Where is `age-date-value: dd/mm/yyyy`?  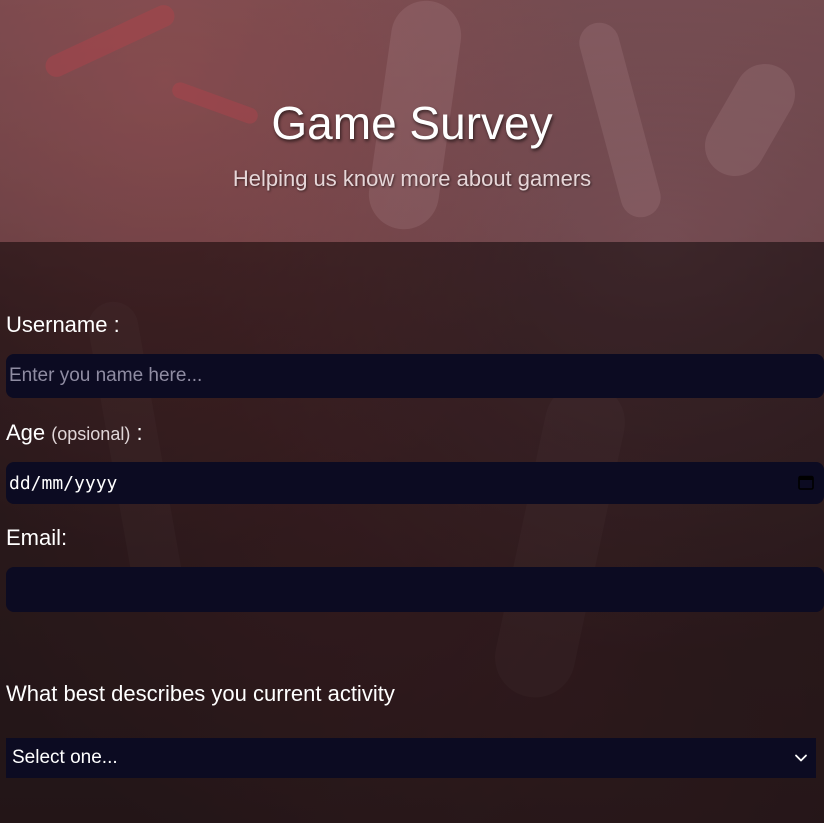 age-date-value: dd/mm/yyyy is located at coordinates (63, 483).